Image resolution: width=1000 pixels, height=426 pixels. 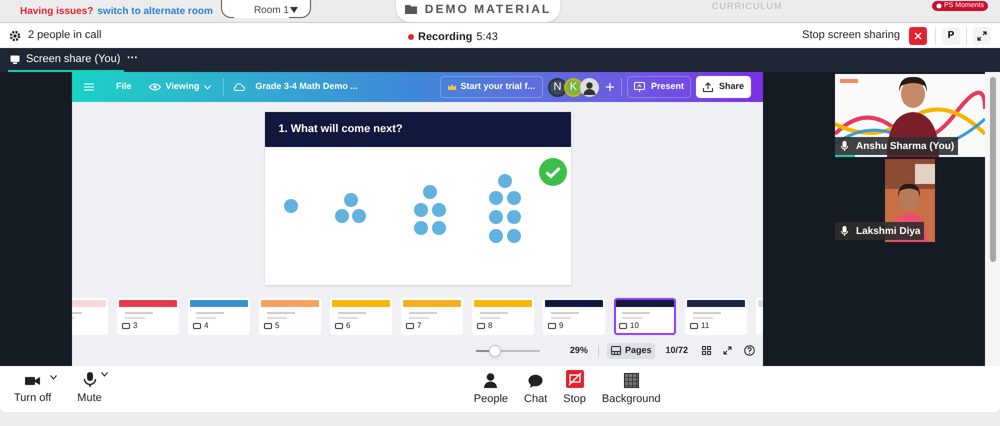 I want to click on checkered-square-icon, so click(x=631, y=380).